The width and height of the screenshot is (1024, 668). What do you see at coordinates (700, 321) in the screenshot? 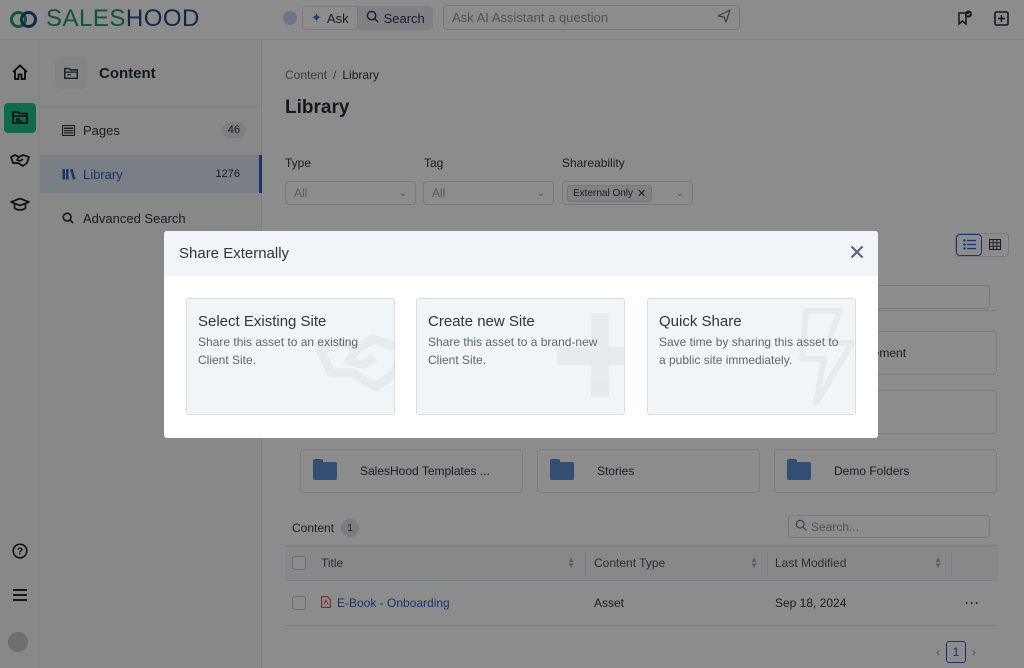
I see `option-title: Quick Share` at bounding box center [700, 321].